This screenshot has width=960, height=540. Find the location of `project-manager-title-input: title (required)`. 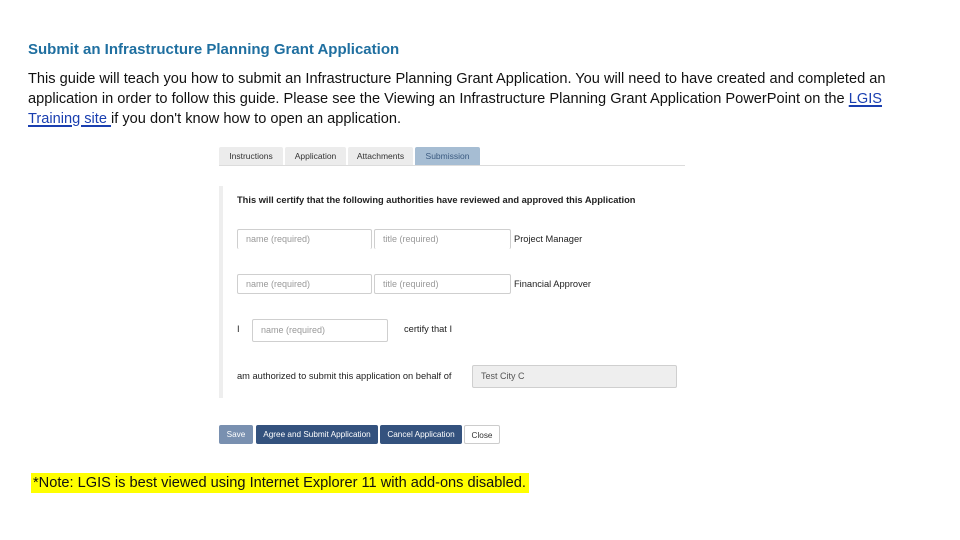

project-manager-title-input: title (required) is located at coordinates (442, 239).